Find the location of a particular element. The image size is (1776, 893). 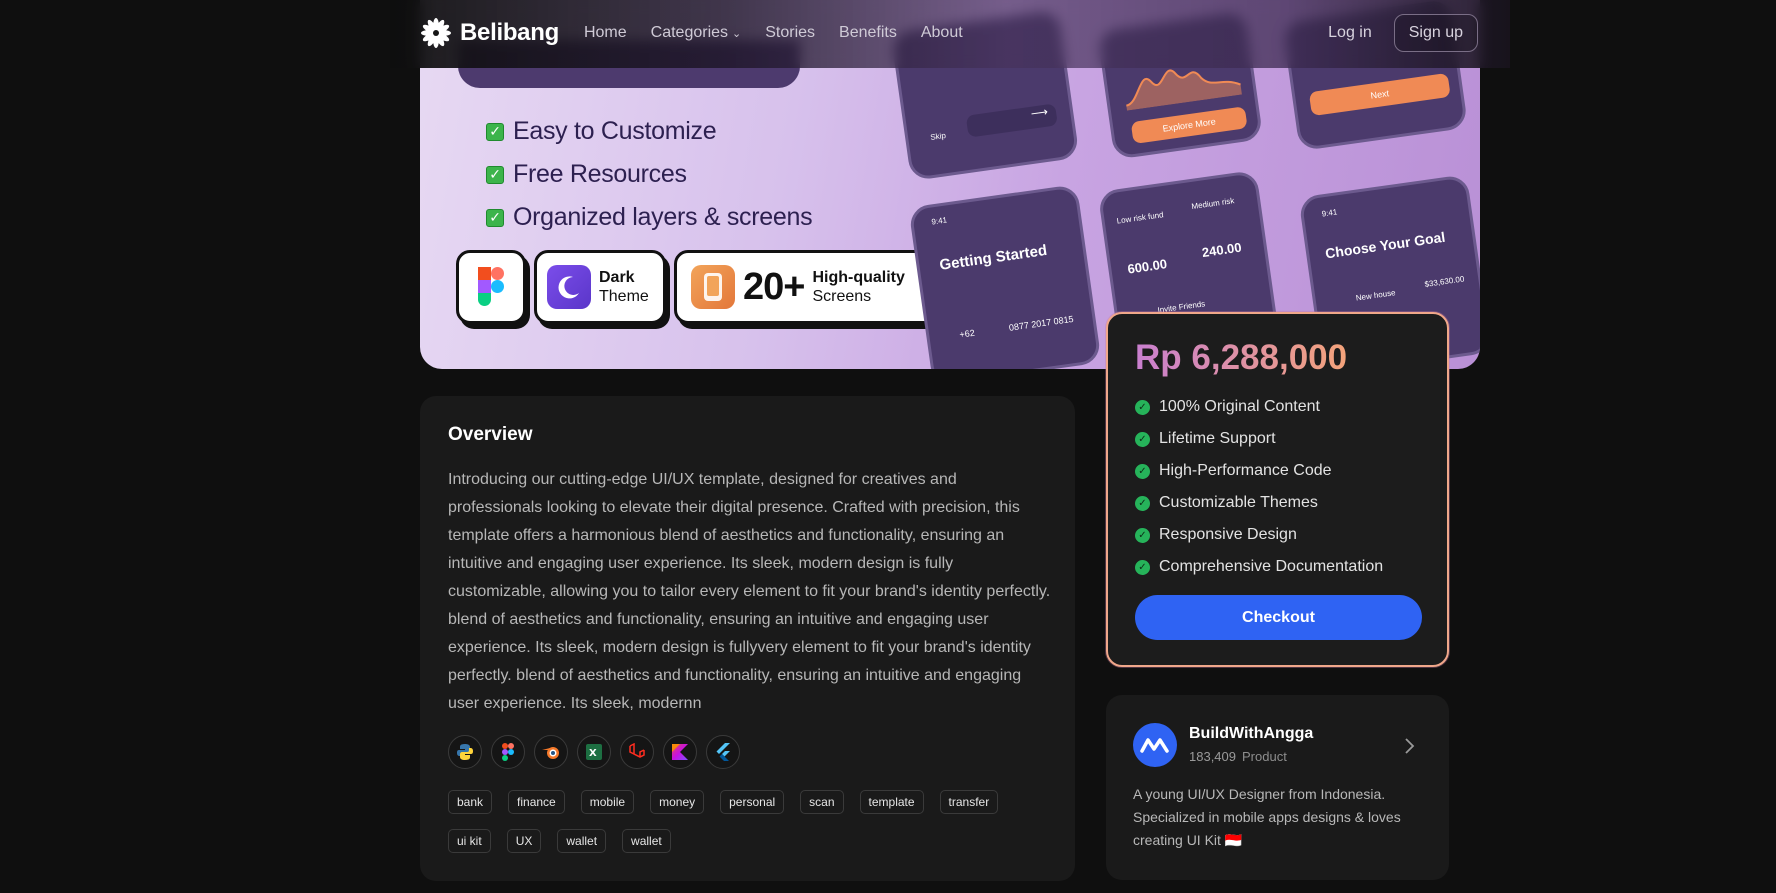

benefit-item: ✓ Comprehensive Documentation is located at coordinates (1259, 567).